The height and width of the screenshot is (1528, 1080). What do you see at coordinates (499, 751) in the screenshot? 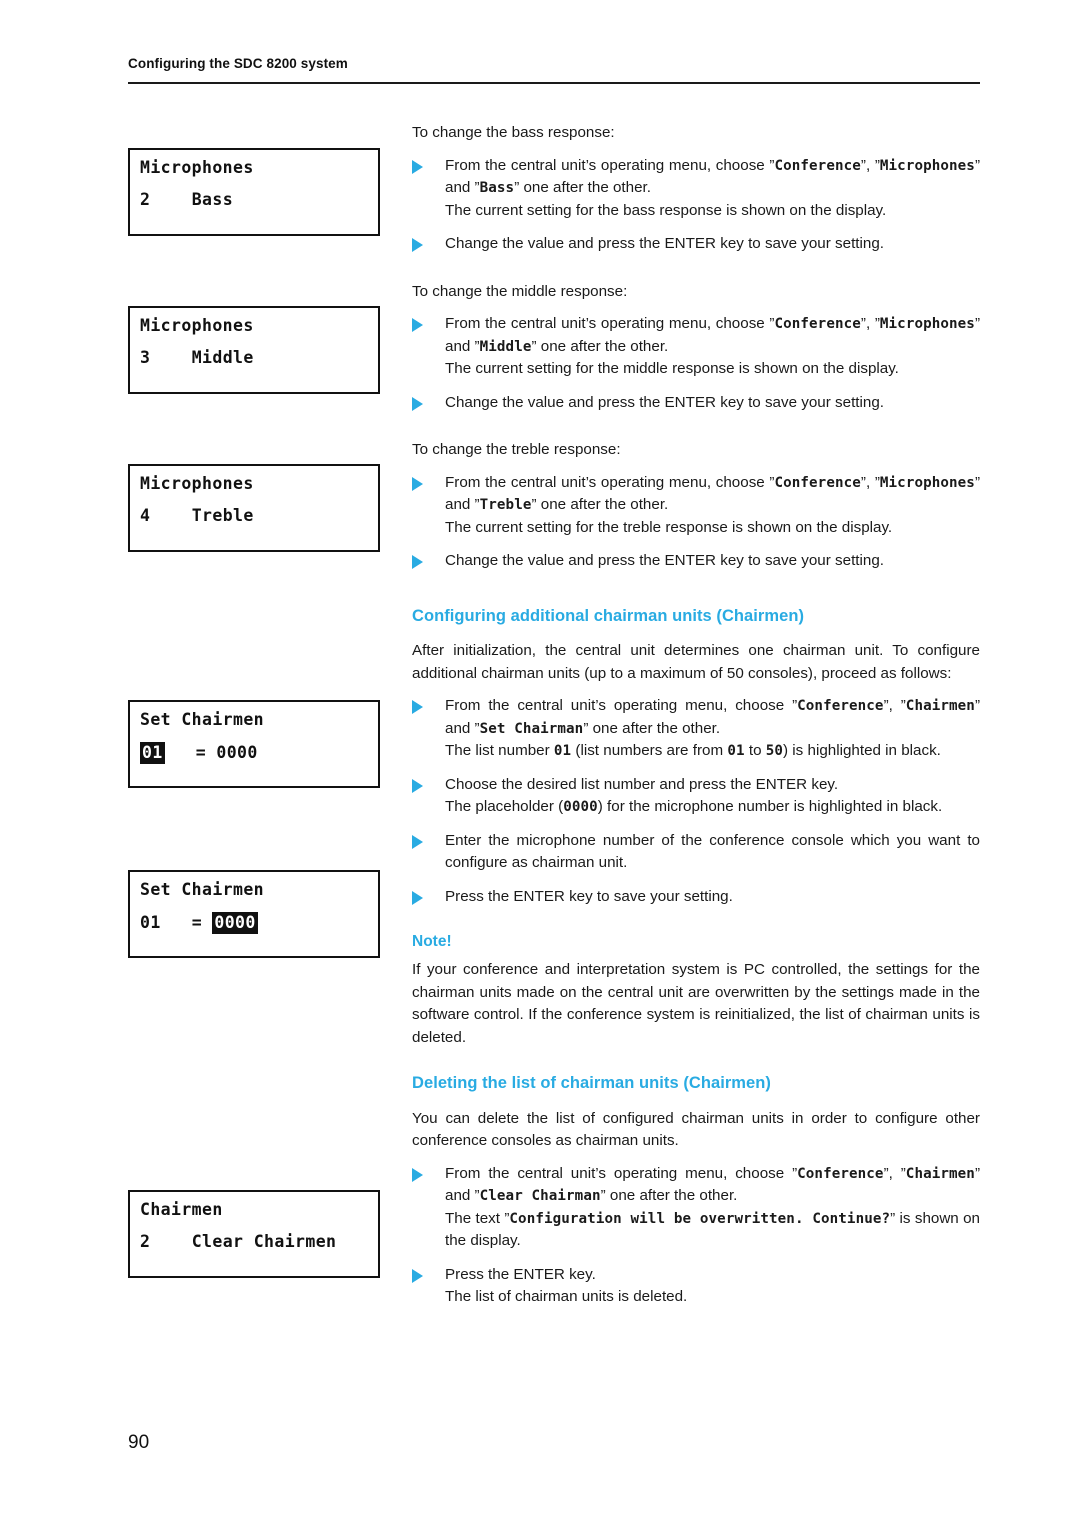
I see `txt: The list number` at bounding box center [499, 751].